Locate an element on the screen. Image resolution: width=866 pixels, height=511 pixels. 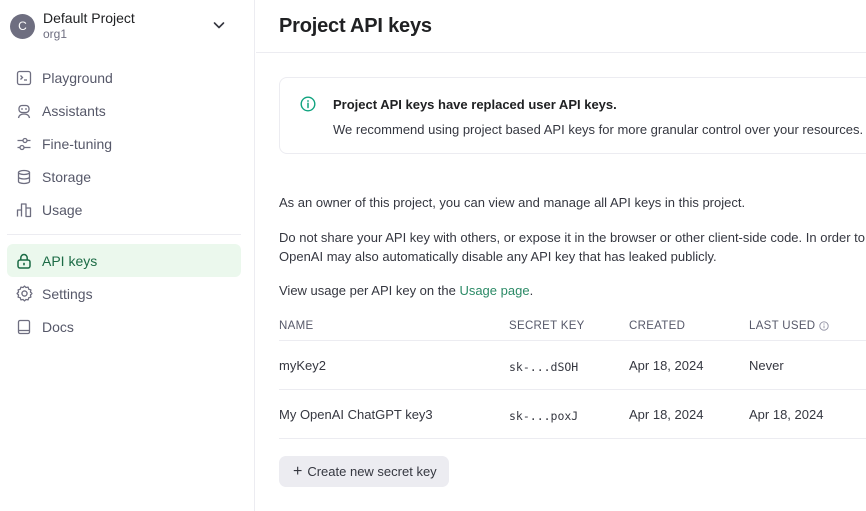
book-icon is located at coordinates (24, 327).